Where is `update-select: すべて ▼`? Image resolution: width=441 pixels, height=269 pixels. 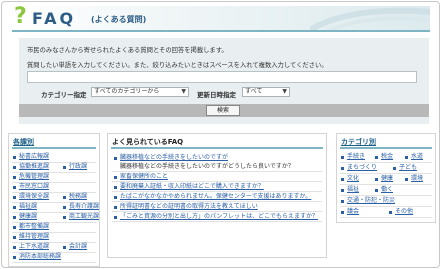 update-select: すべて ▼ is located at coordinates (266, 92).